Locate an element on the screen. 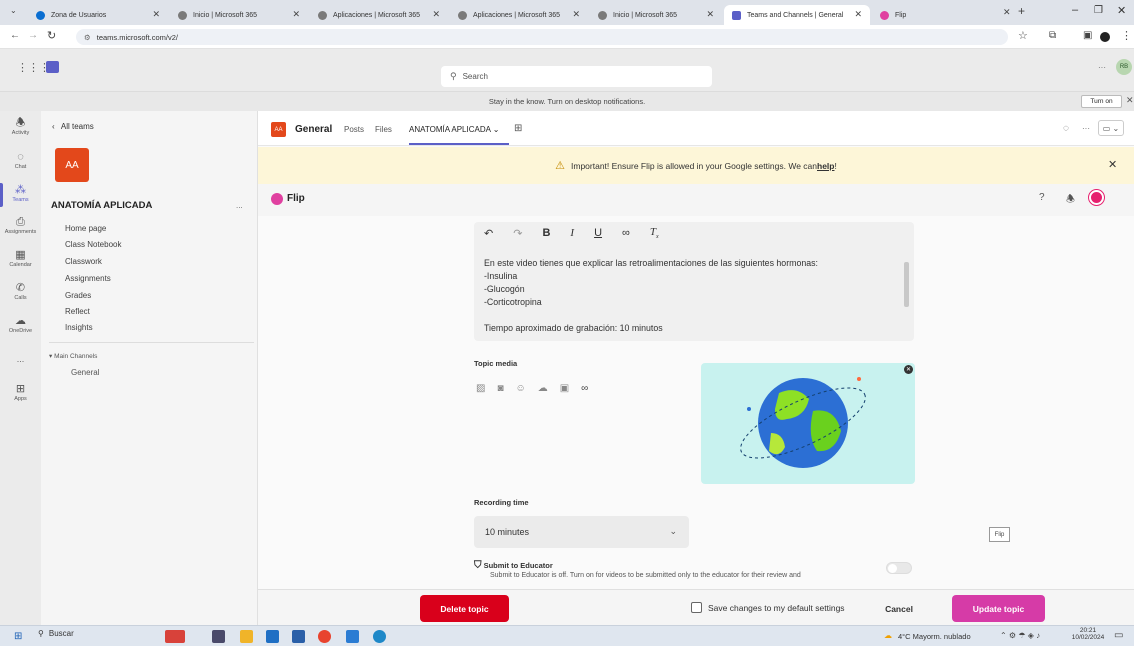 The height and width of the screenshot is (646, 1134). tab-list-icon: ⌄ is located at coordinates (13, 10).